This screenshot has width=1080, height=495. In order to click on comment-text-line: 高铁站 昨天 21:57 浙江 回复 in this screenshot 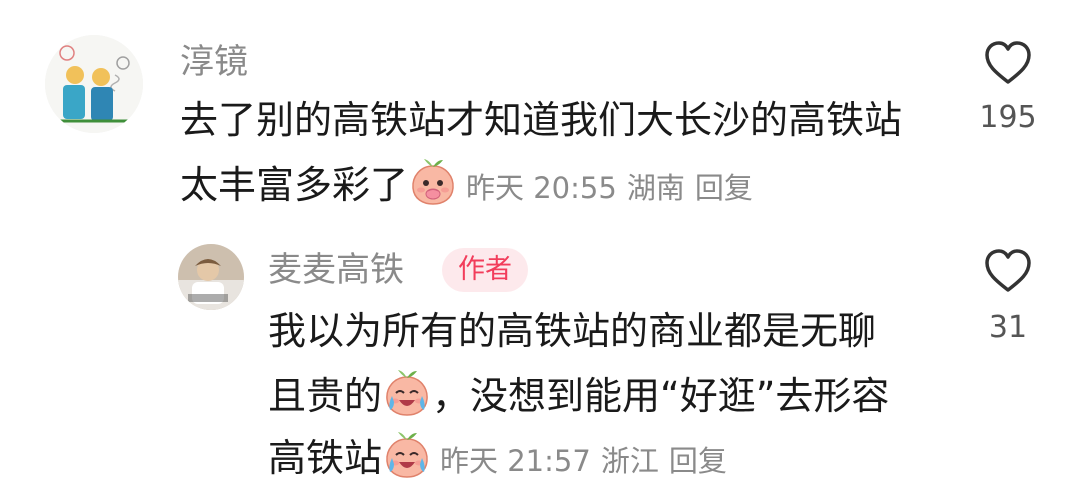, I will do `click(502, 458)`.